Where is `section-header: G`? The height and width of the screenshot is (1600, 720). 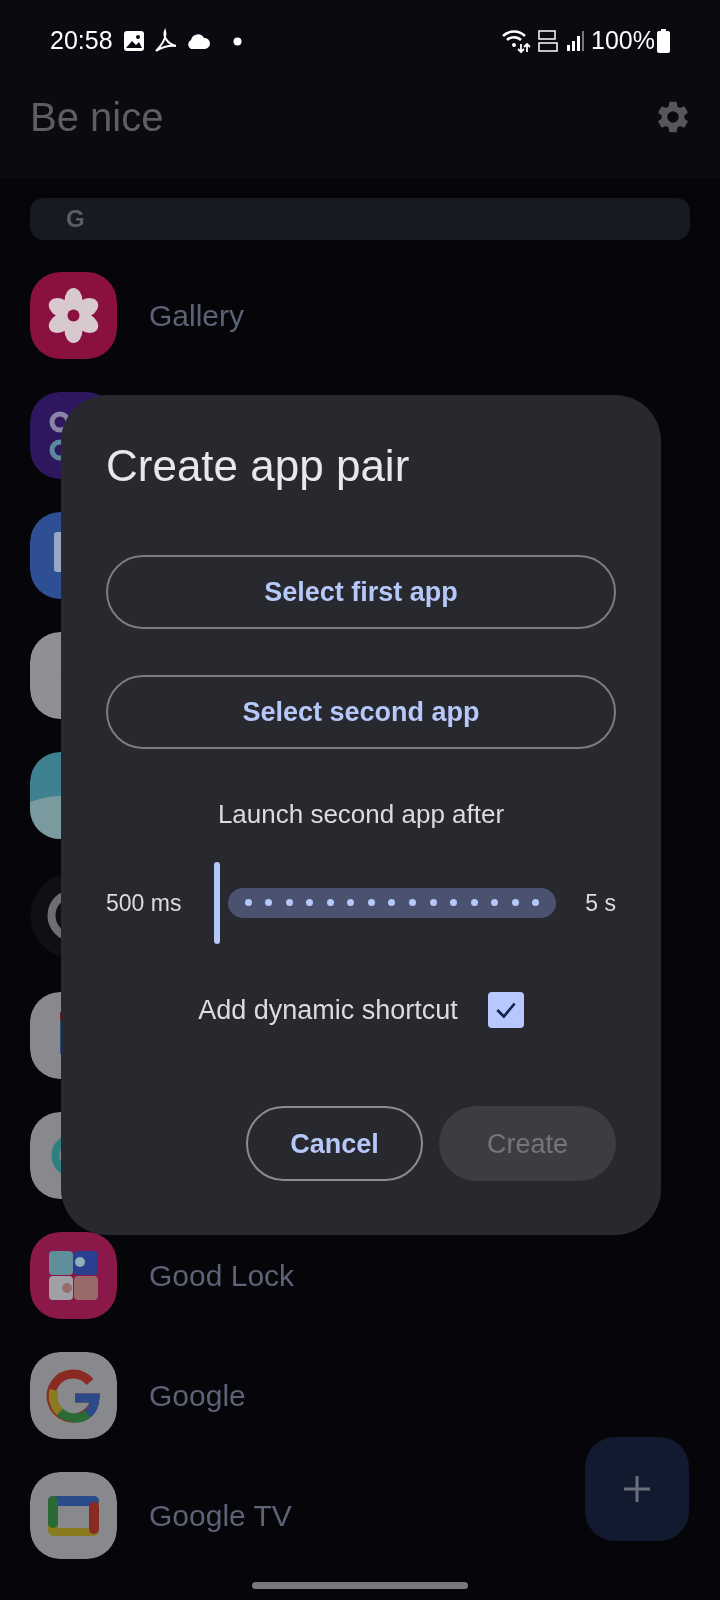 section-header: G is located at coordinates (360, 219).